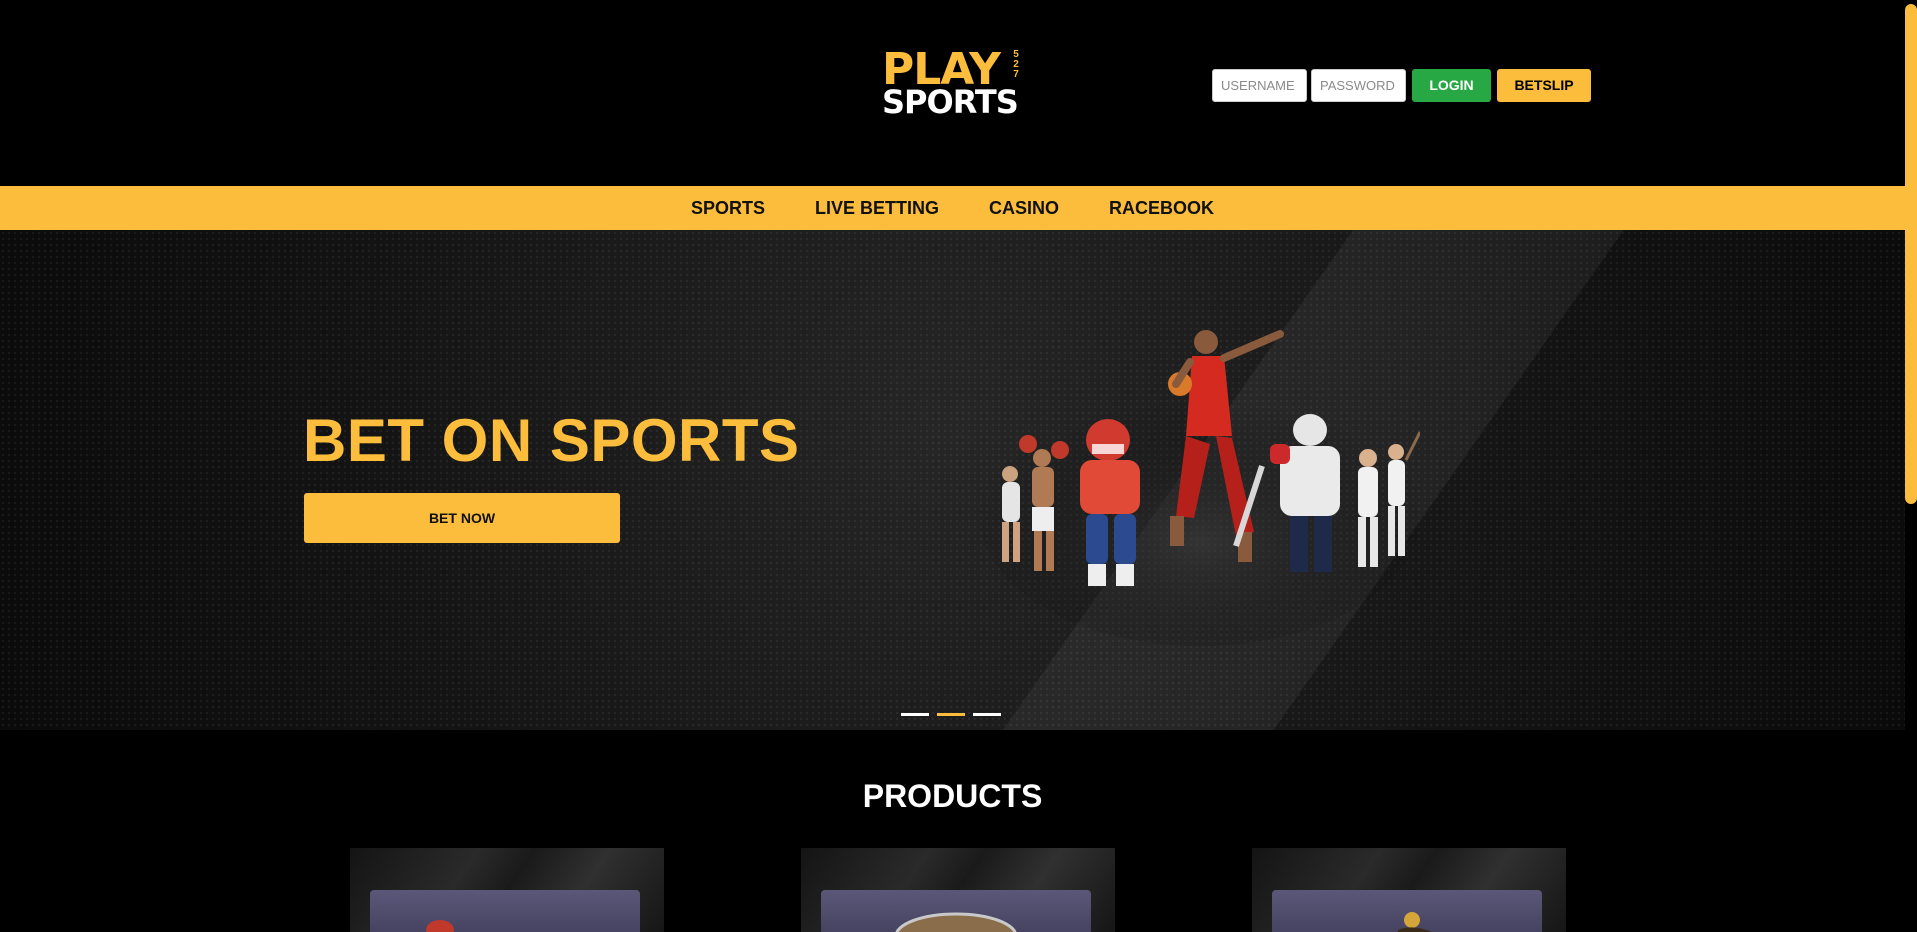 The height and width of the screenshot is (932, 1917). What do you see at coordinates (952, 796) in the screenshot?
I see `products-heading: PRODUCTS` at bounding box center [952, 796].